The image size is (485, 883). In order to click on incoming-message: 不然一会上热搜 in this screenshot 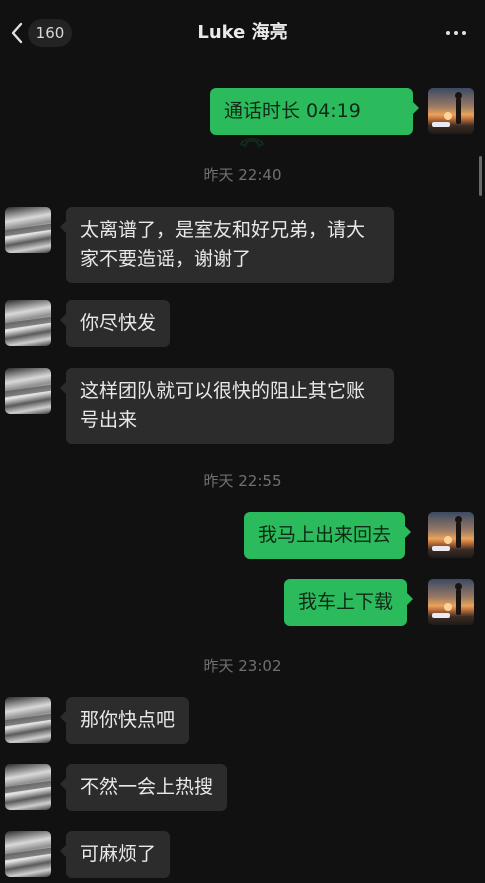, I will do `click(143, 787)`.